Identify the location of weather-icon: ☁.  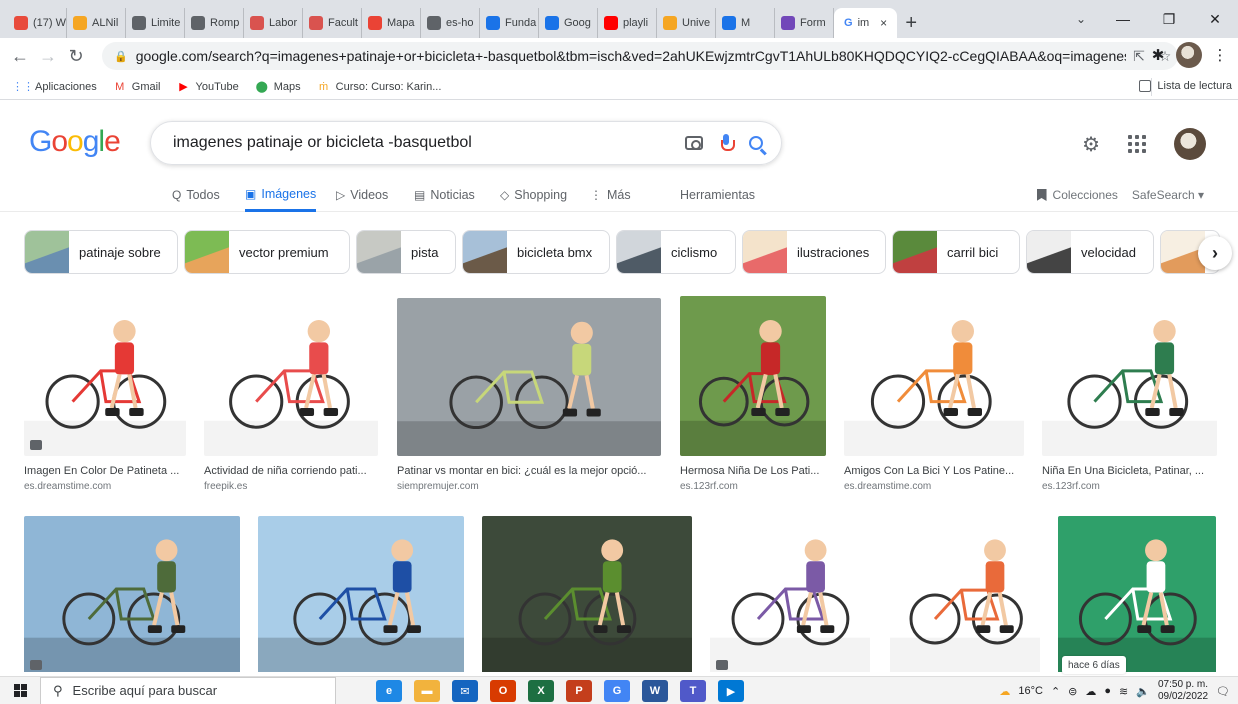
(1004, 691).